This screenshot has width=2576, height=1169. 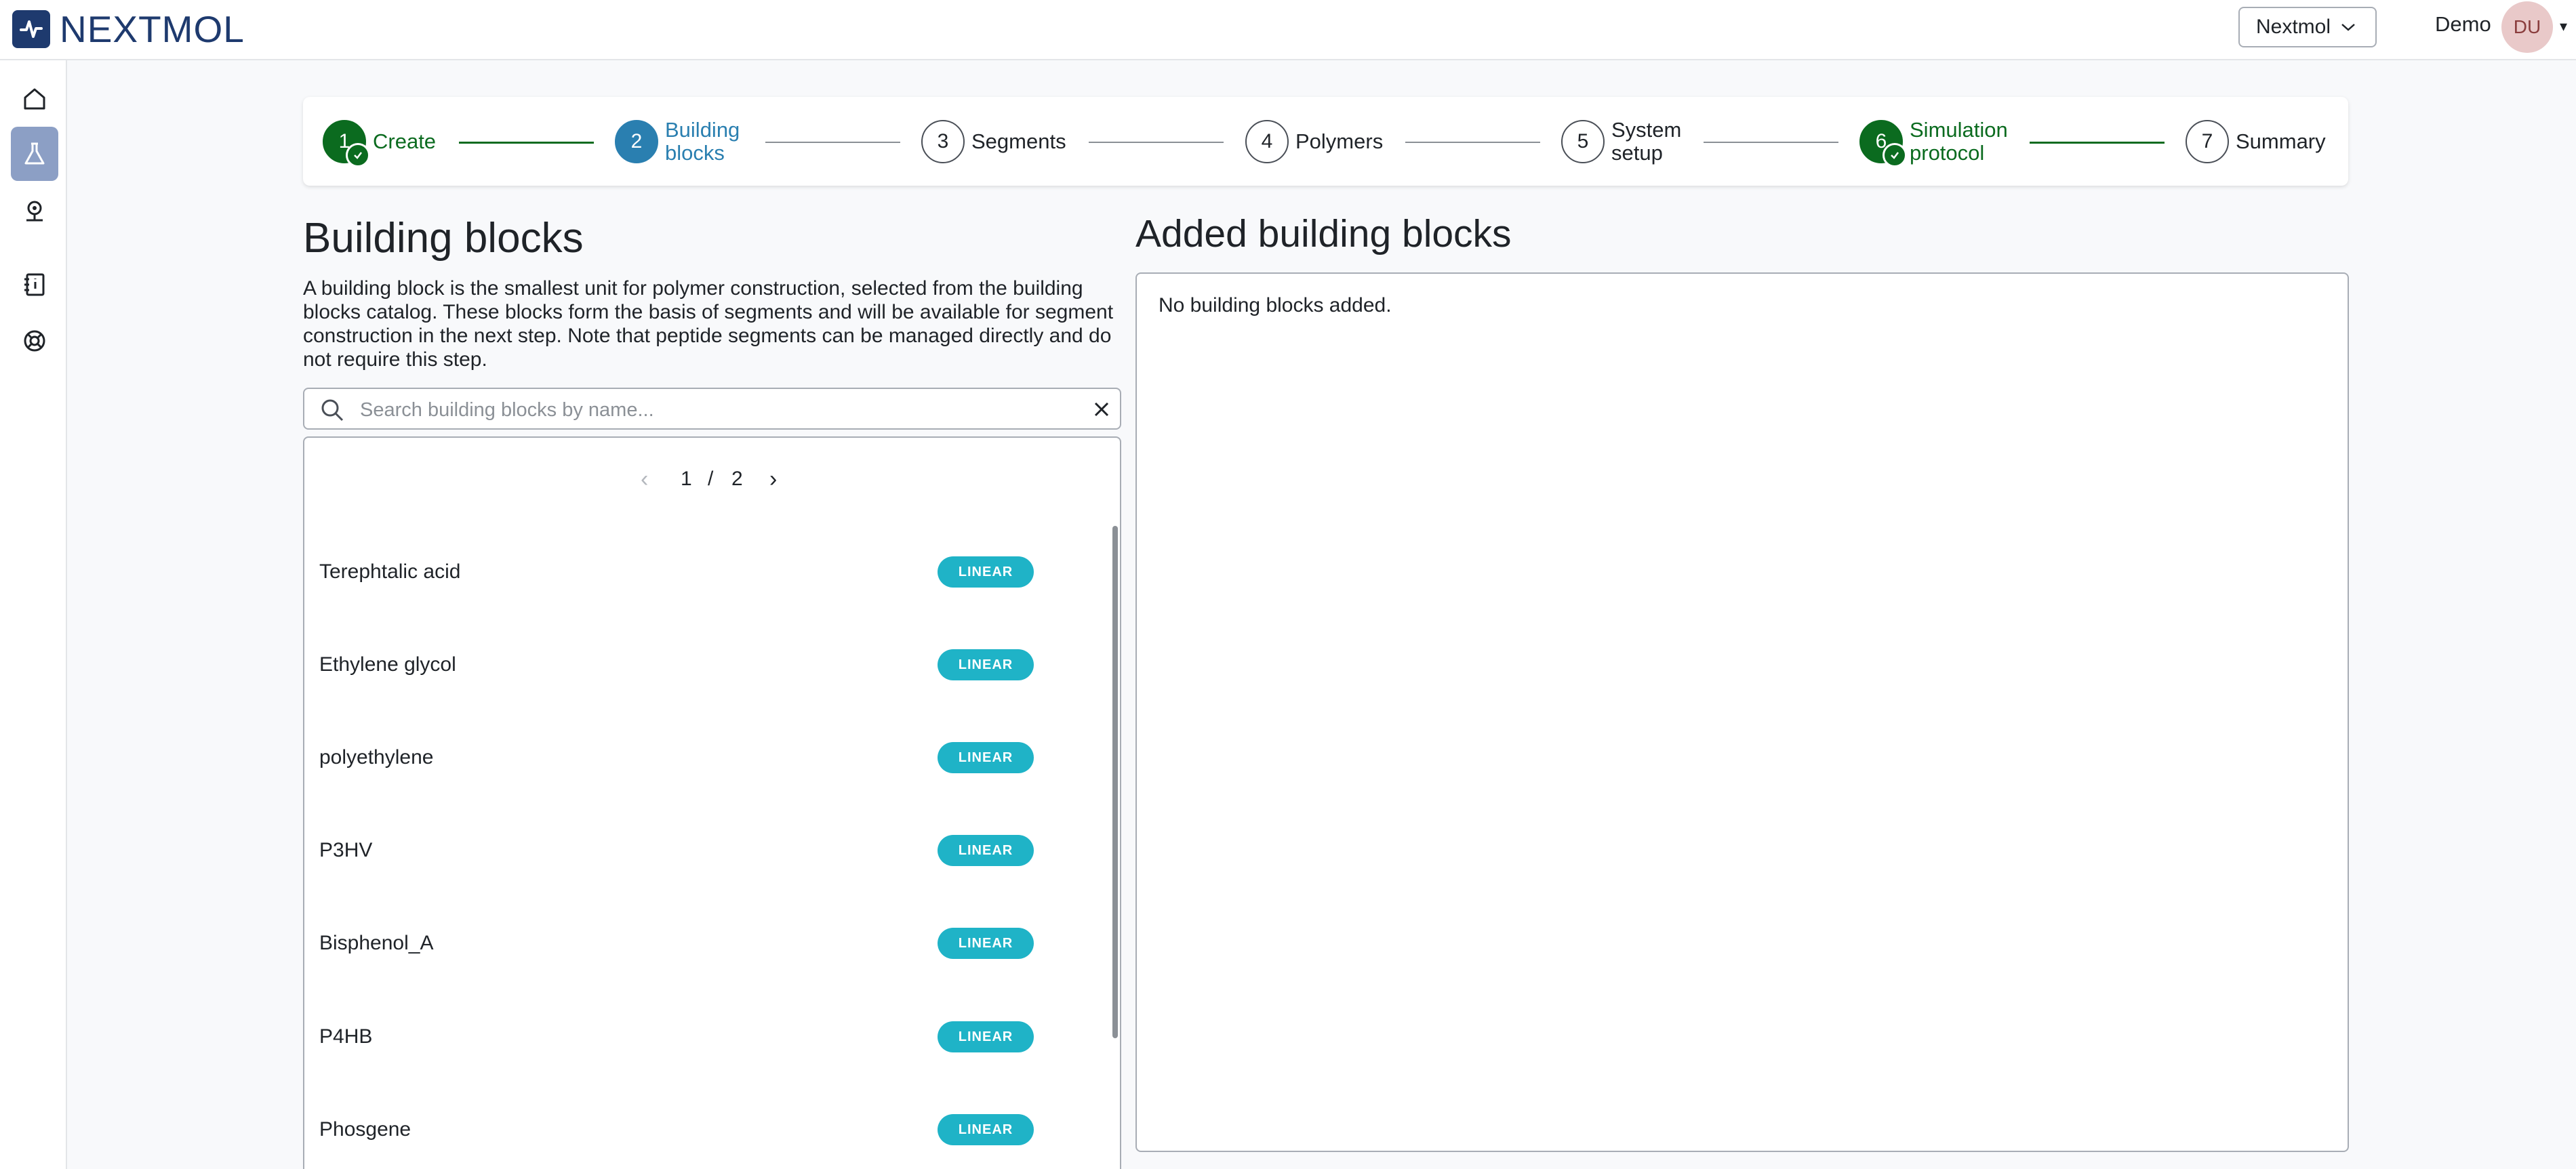 What do you see at coordinates (1267, 141) in the screenshot?
I see `step-number: 4` at bounding box center [1267, 141].